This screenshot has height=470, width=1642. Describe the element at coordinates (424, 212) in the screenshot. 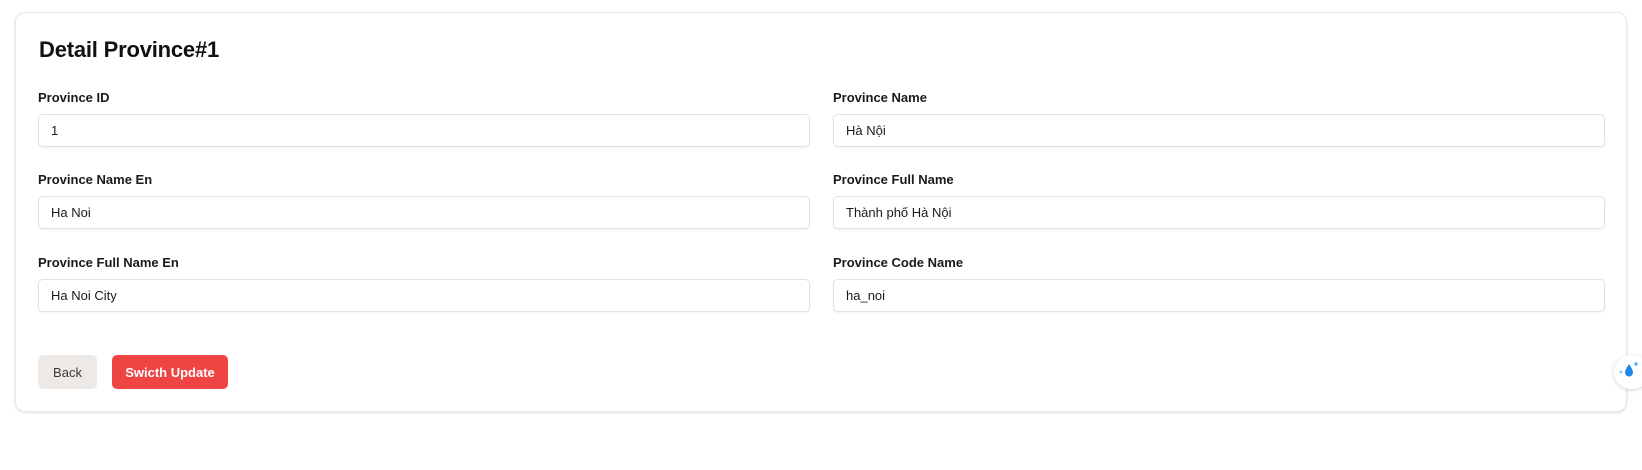

I see `province-name-en-input` at that location.